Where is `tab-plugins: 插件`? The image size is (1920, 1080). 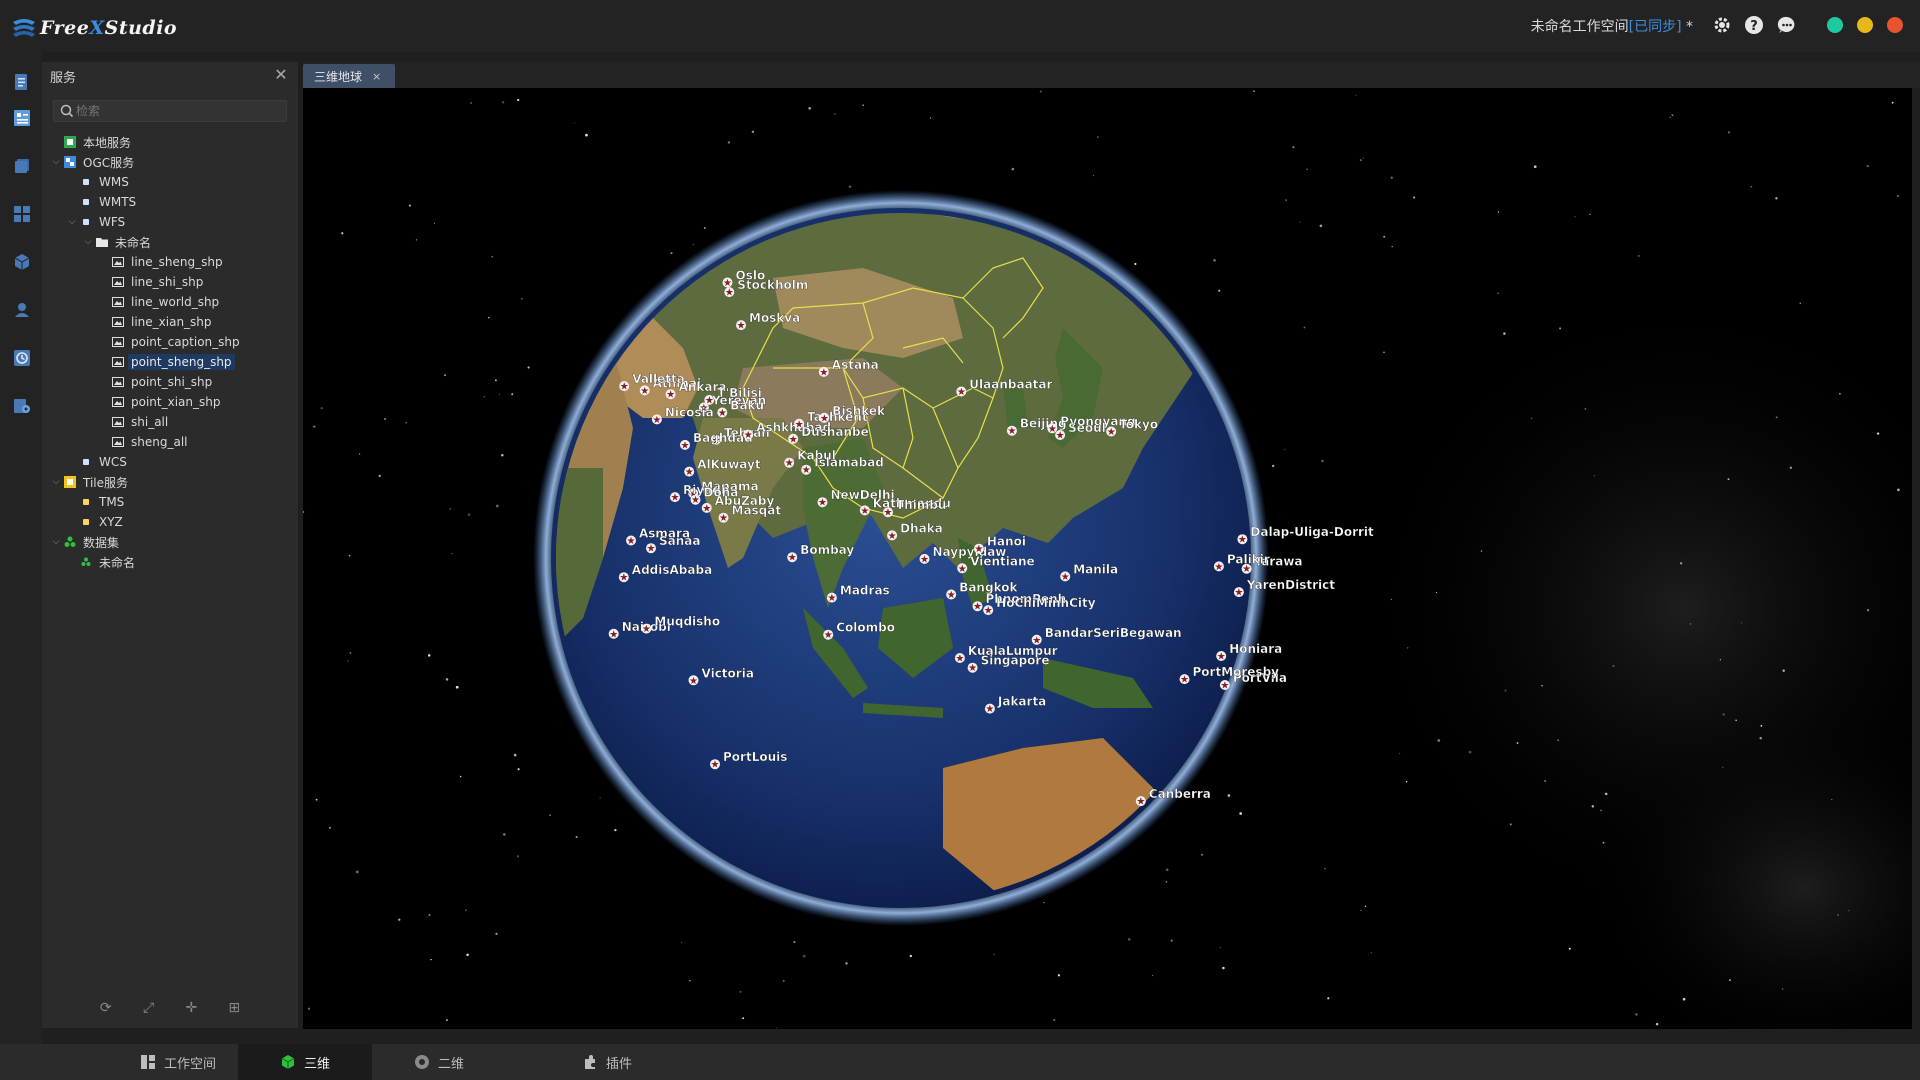
tab-plugins: 插件 is located at coordinates (607, 1062).